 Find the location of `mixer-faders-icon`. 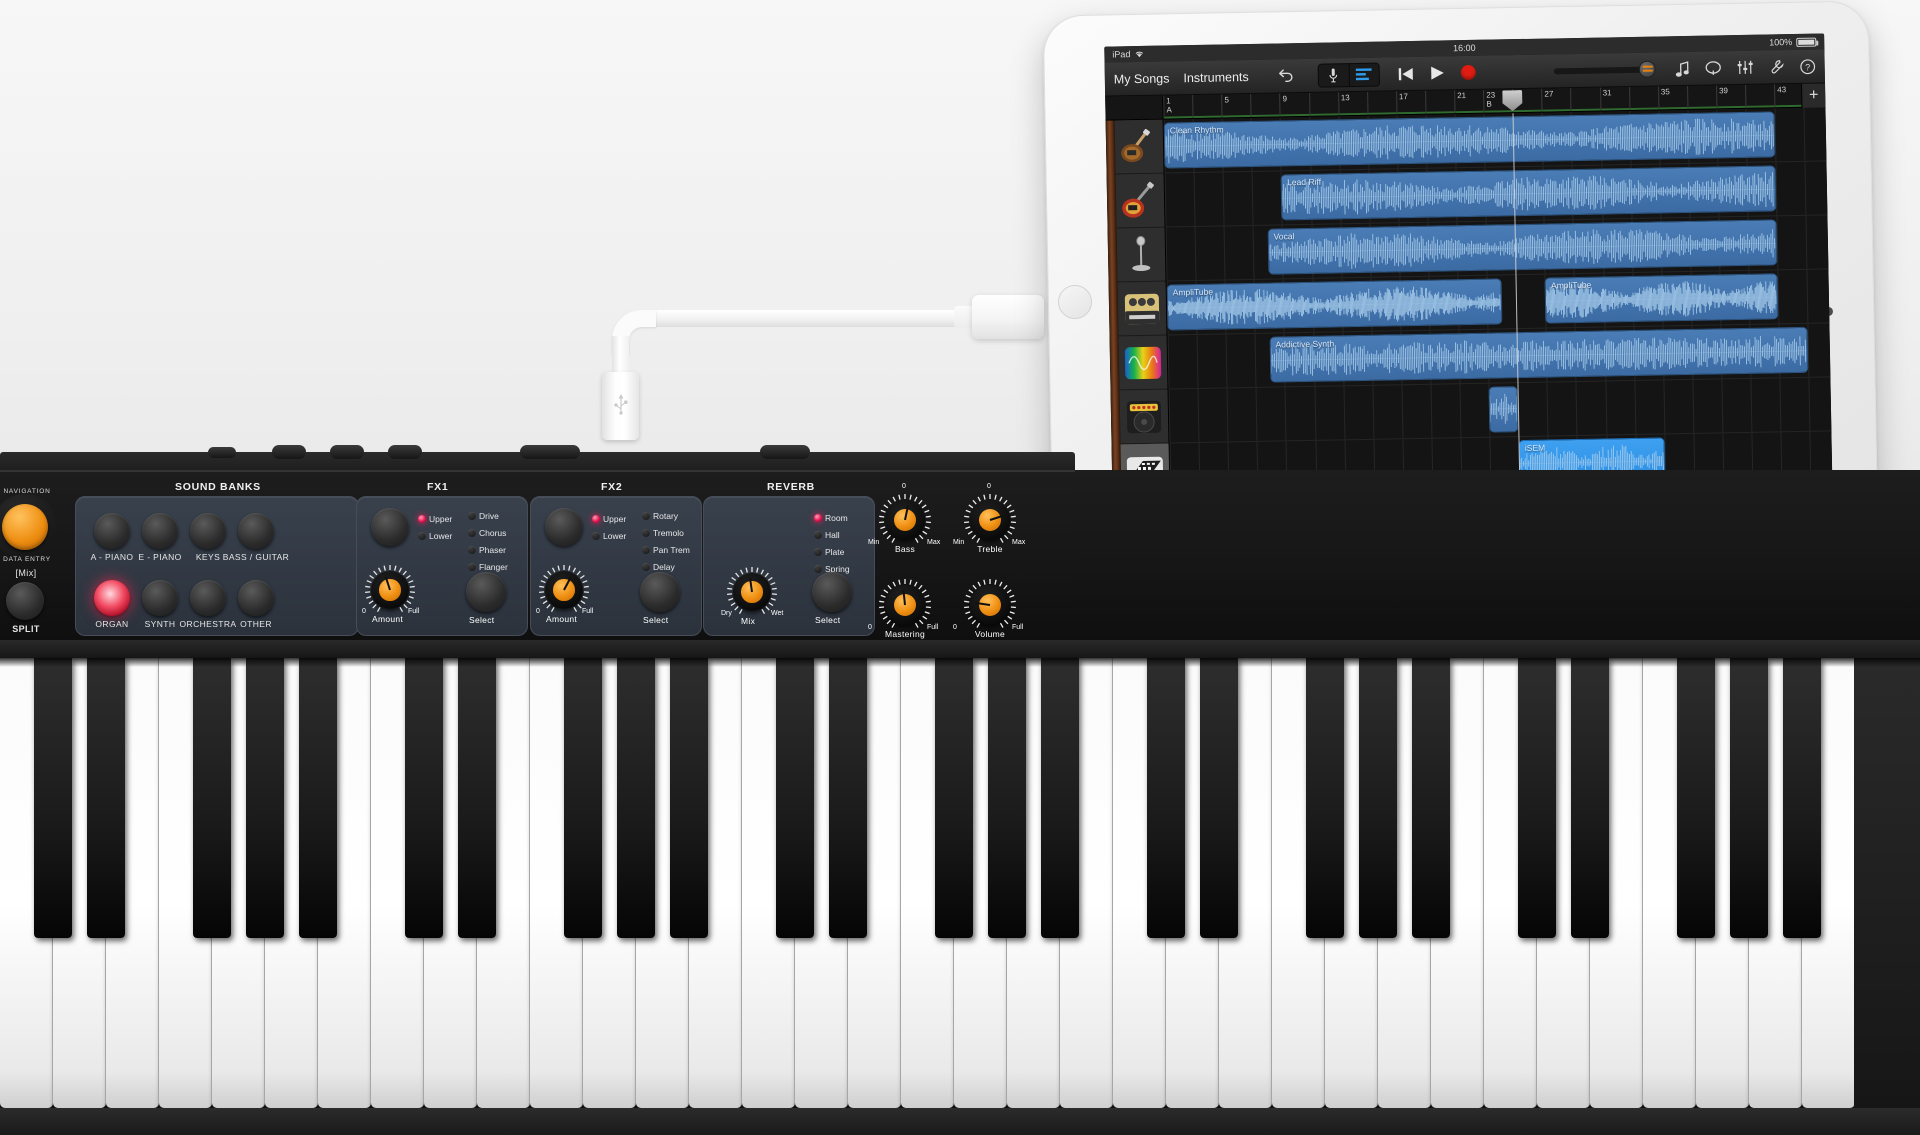

mixer-faders-icon is located at coordinates (1745, 67).